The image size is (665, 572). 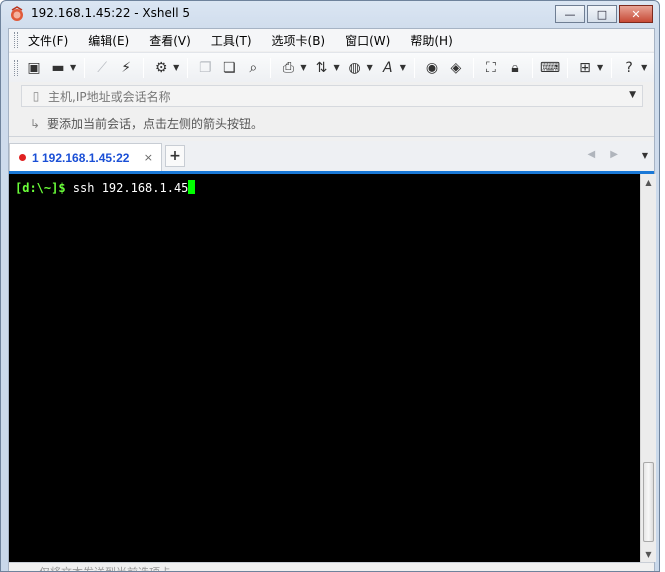 I want to click on font-dropdown-icon: ▼, so click(x=403, y=67).